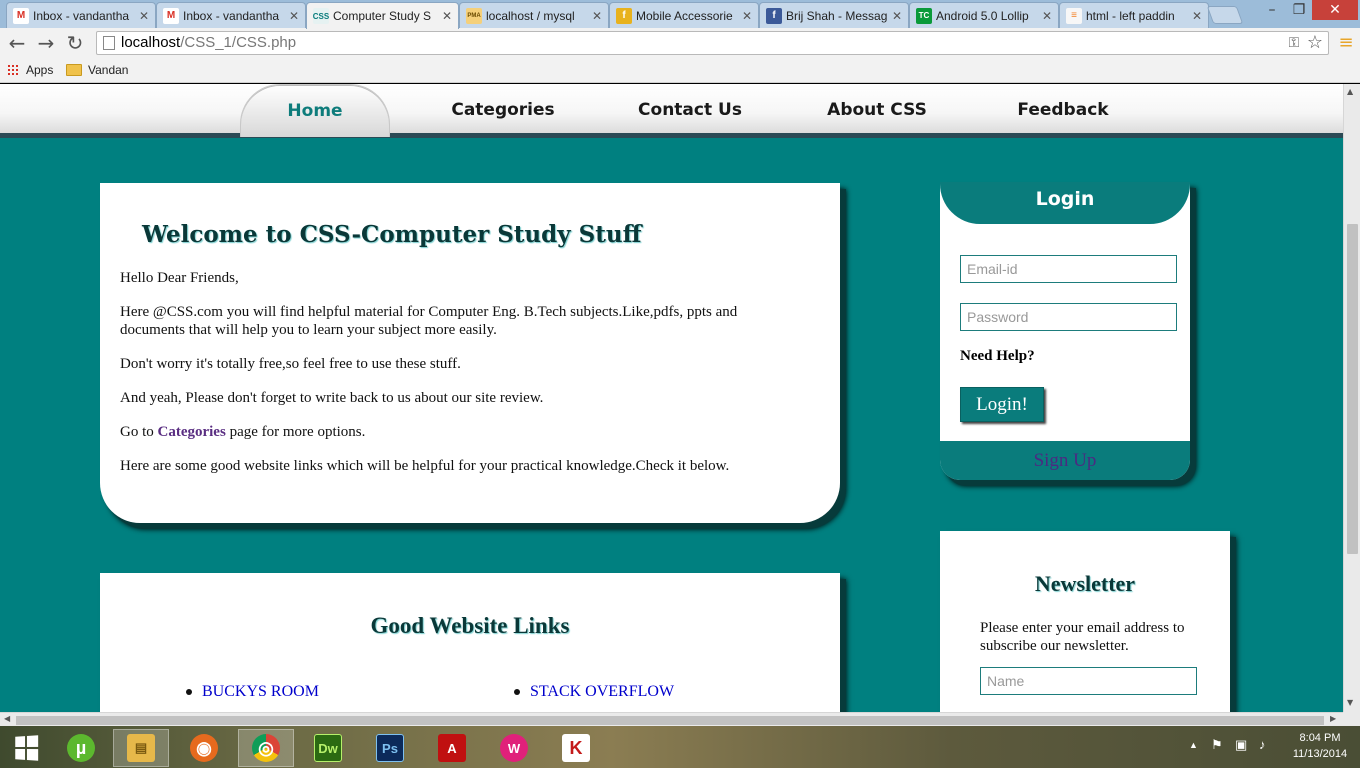 This screenshot has height=768, width=1360. What do you see at coordinates (189, 692) in the screenshot?
I see `bullet-icon` at bounding box center [189, 692].